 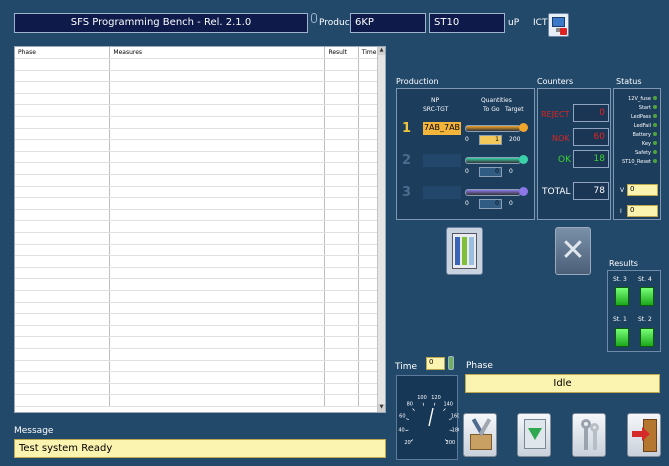 I want to click on col-header-phase: Phase, so click(x=63, y=53).